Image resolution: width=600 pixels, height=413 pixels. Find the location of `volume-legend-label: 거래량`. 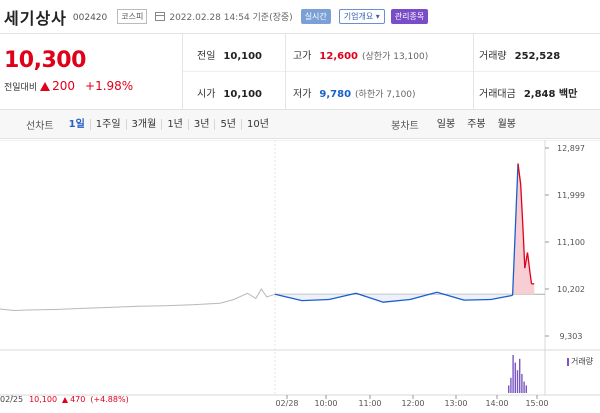

volume-legend-label: 거래량 is located at coordinates (582, 361).